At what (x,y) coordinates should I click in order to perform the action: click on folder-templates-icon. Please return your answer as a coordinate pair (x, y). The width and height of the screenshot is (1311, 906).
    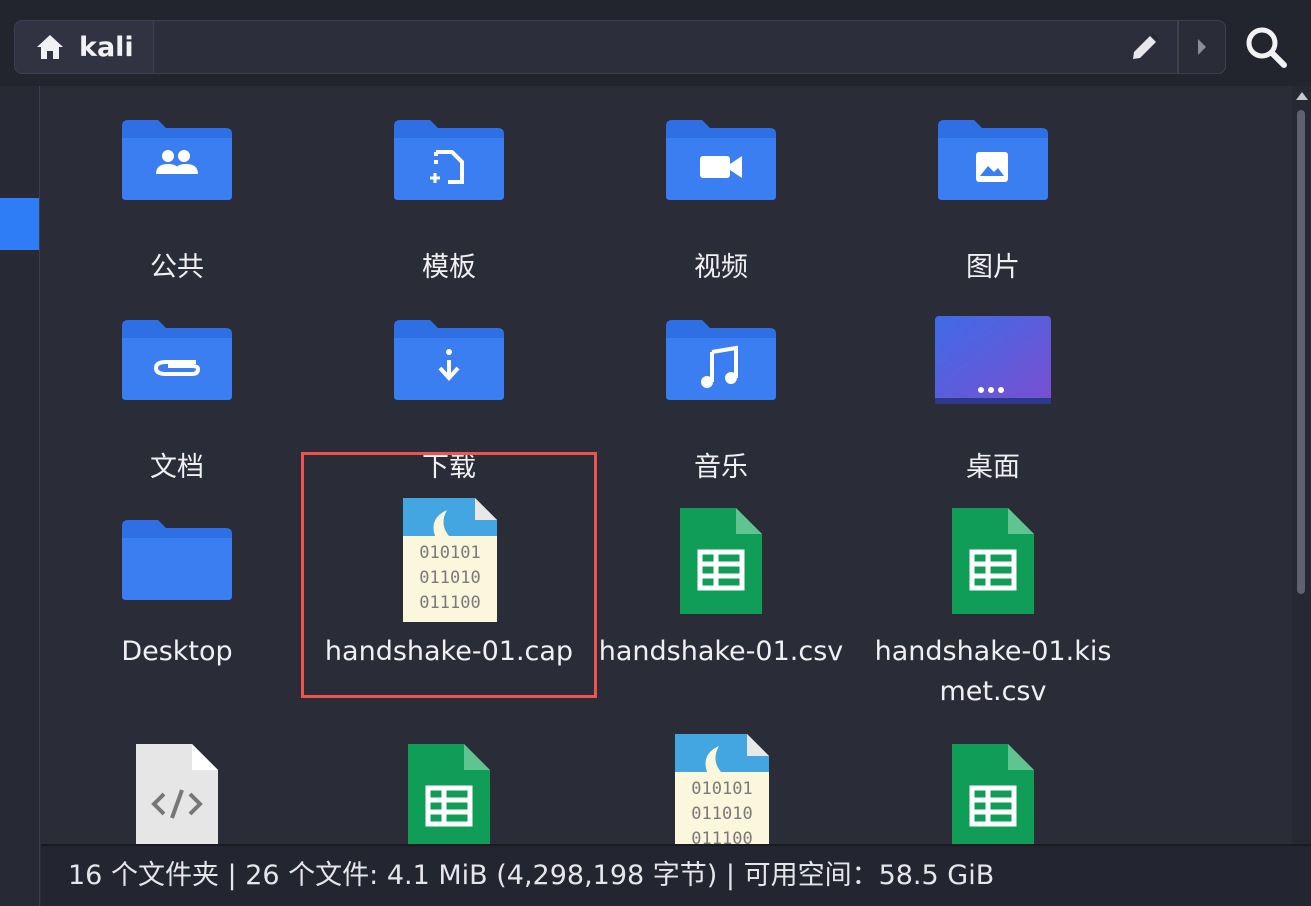
    Looking at the image, I should click on (449, 160).